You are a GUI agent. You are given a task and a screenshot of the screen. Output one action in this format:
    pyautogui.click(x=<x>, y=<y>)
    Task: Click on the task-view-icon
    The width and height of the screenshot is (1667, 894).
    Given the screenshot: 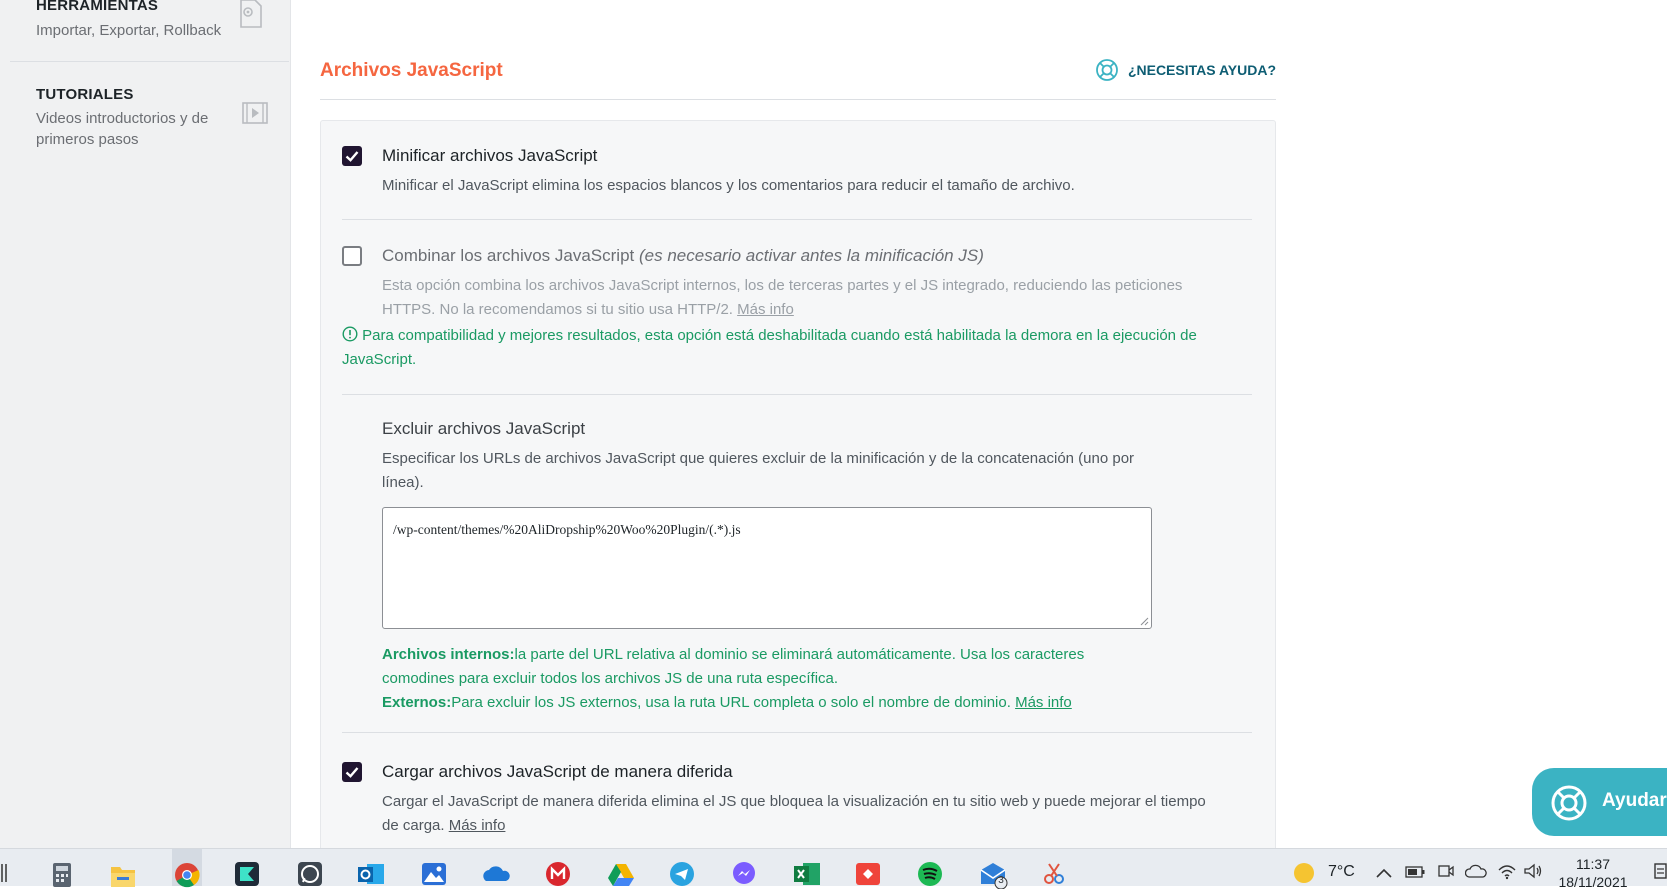 What is the action you would take?
    pyautogui.click(x=5, y=873)
    